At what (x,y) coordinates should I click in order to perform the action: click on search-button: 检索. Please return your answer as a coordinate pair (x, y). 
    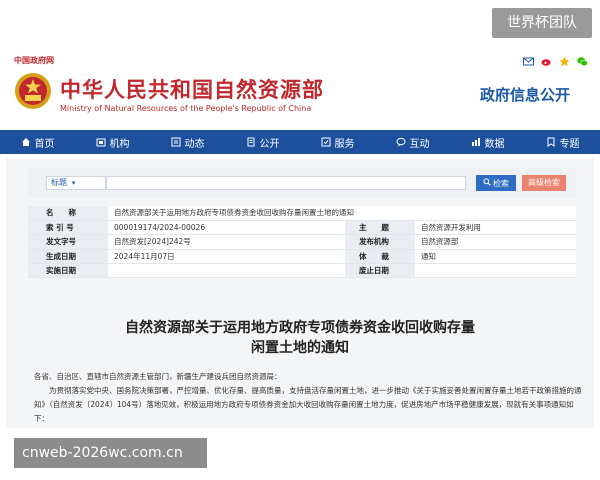
    Looking at the image, I should click on (496, 183).